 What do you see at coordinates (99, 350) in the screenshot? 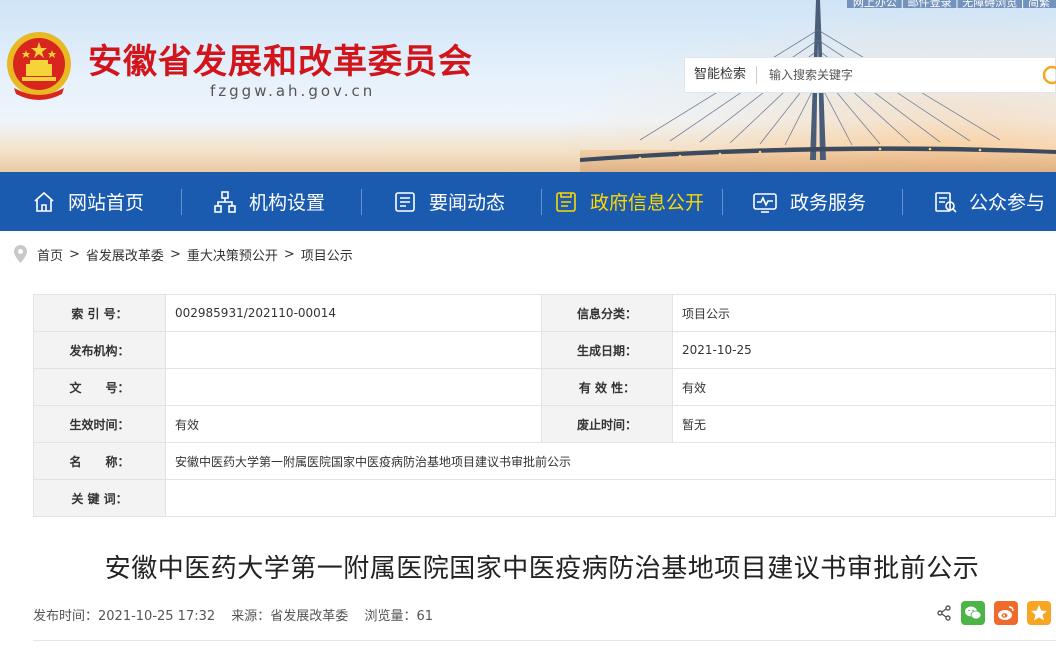
I see `publisher-label: 发布机构：` at bounding box center [99, 350].